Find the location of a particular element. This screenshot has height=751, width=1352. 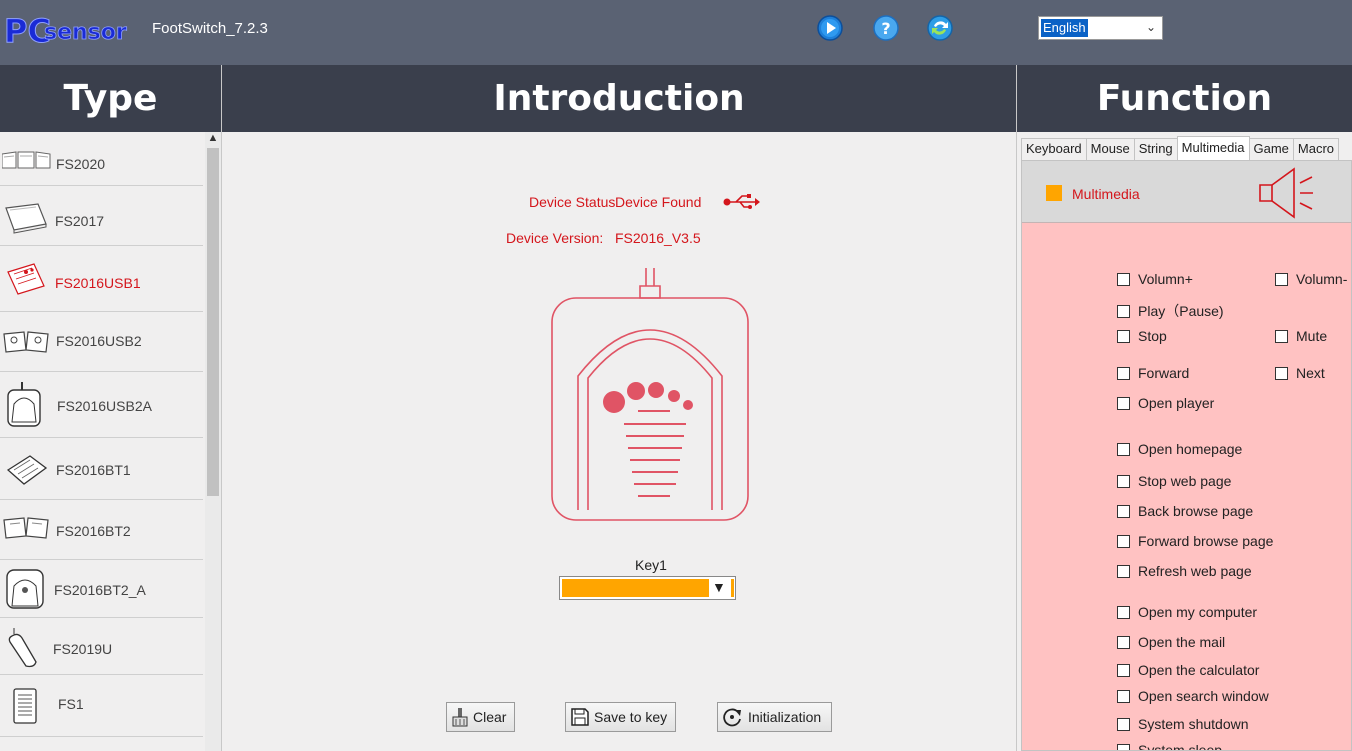

speaker-icon is located at coordinates (1286, 193).